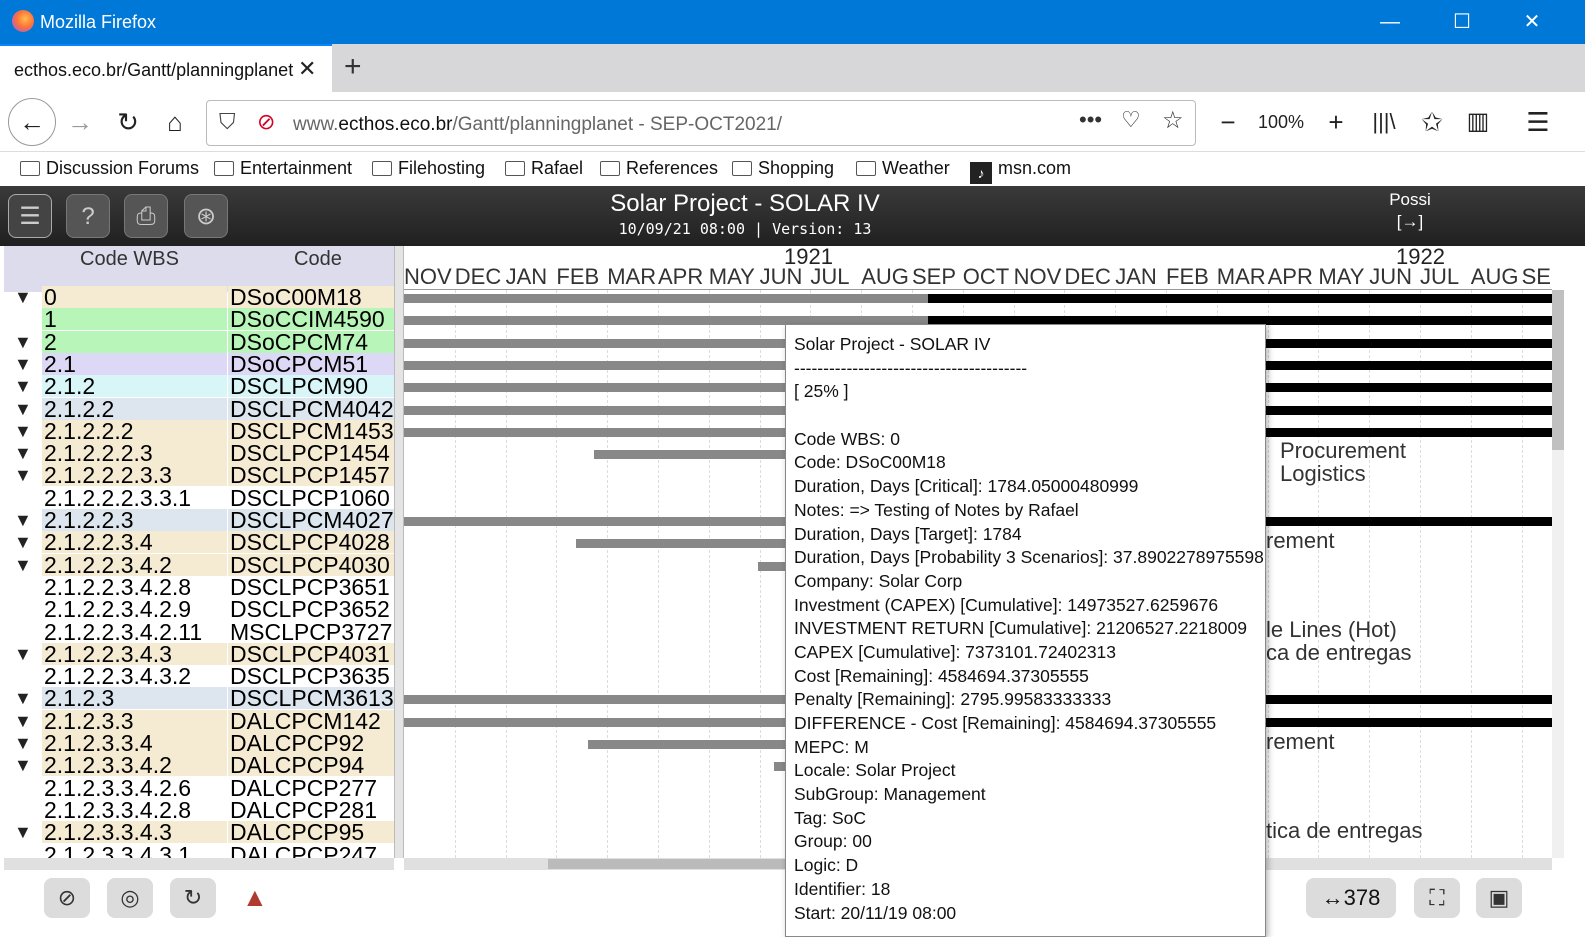  What do you see at coordinates (199, 631) in the screenshot?
I see `table-row: 2.1.2.2.3.4.2.11 MSCLPCP3727` at bounding box center [199, 631].